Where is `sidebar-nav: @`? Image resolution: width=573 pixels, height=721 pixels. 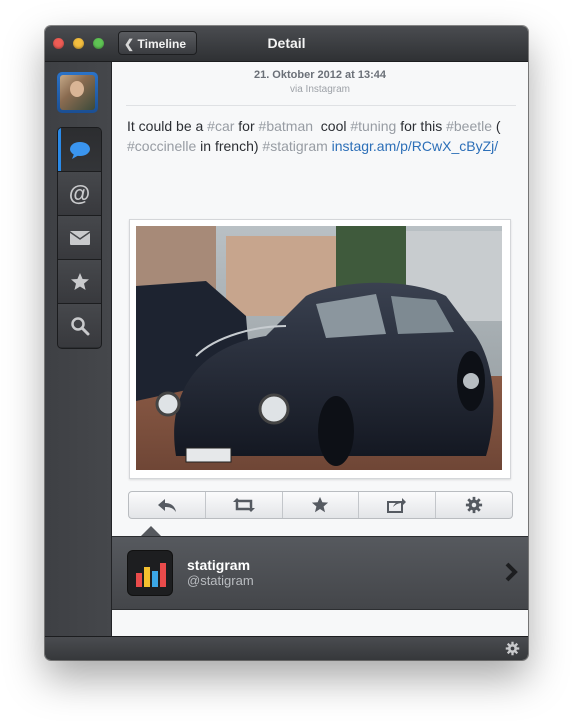
sidebar-nav: @ is located at coordinates (79, 238).